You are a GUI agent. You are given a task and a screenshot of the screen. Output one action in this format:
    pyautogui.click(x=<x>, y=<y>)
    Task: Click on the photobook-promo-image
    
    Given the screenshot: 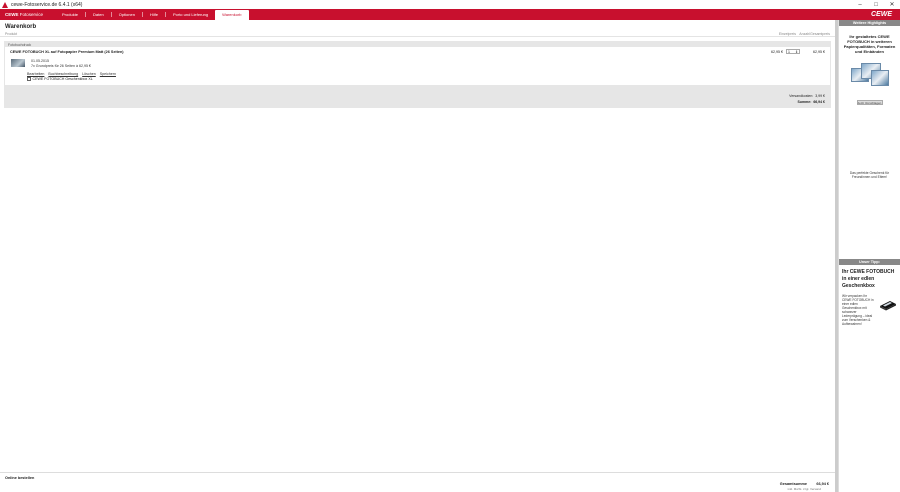 What is the action you would take?
    pyautogui.click(x=870, y=75)
    